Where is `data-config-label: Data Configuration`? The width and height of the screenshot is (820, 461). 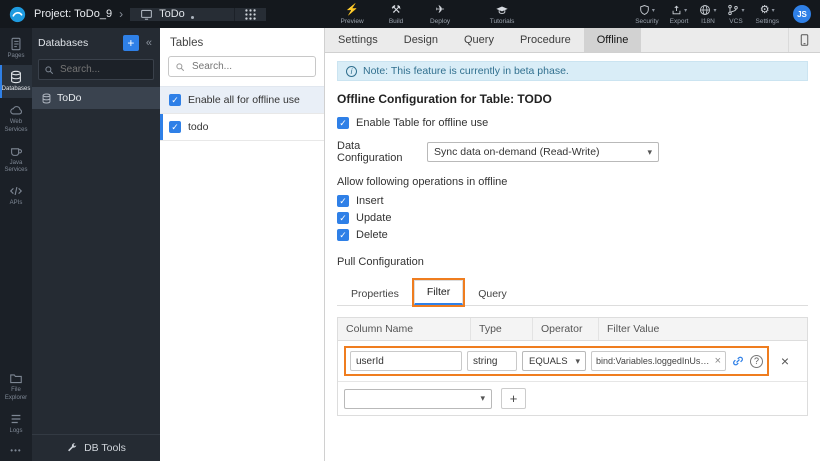 data-config-label: Data Configuration is located at coordinates (370, 152).